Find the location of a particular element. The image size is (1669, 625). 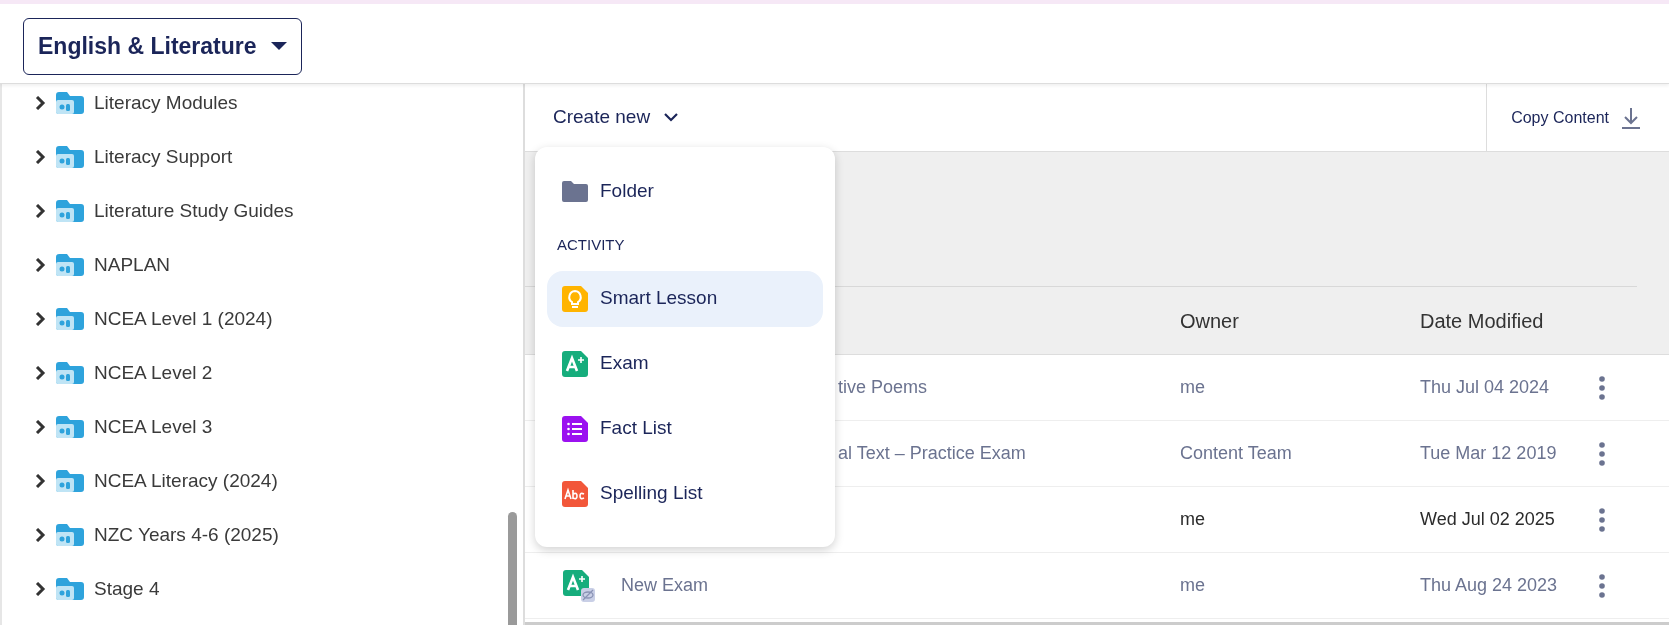

column-header: Owner is located at coordinates (1300, 320).